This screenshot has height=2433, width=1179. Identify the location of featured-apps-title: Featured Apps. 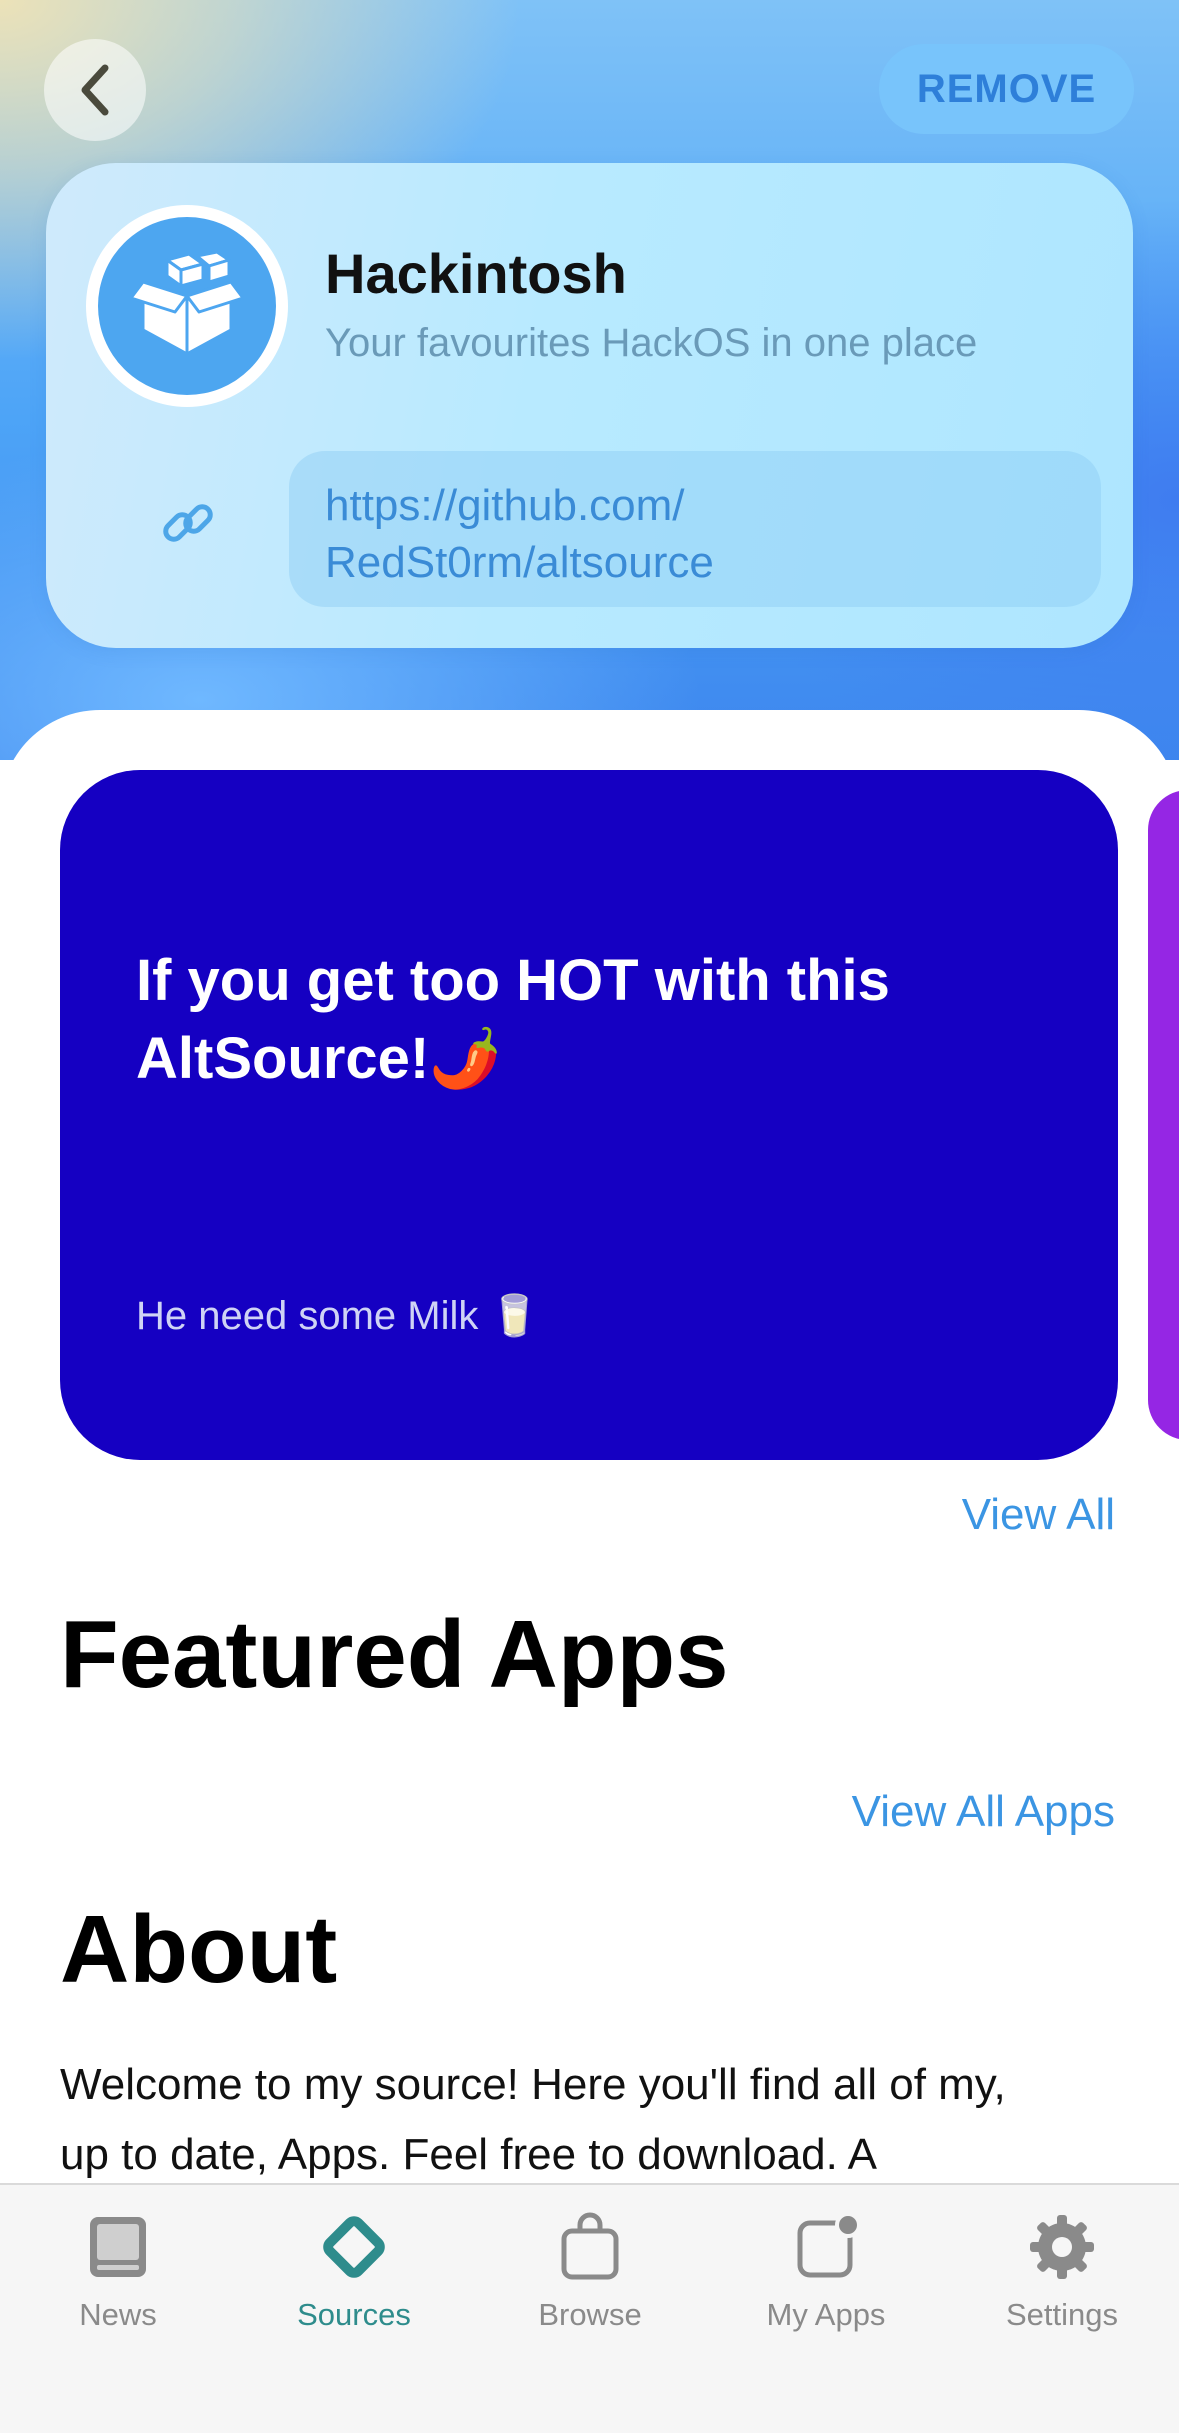
(394, 1654).